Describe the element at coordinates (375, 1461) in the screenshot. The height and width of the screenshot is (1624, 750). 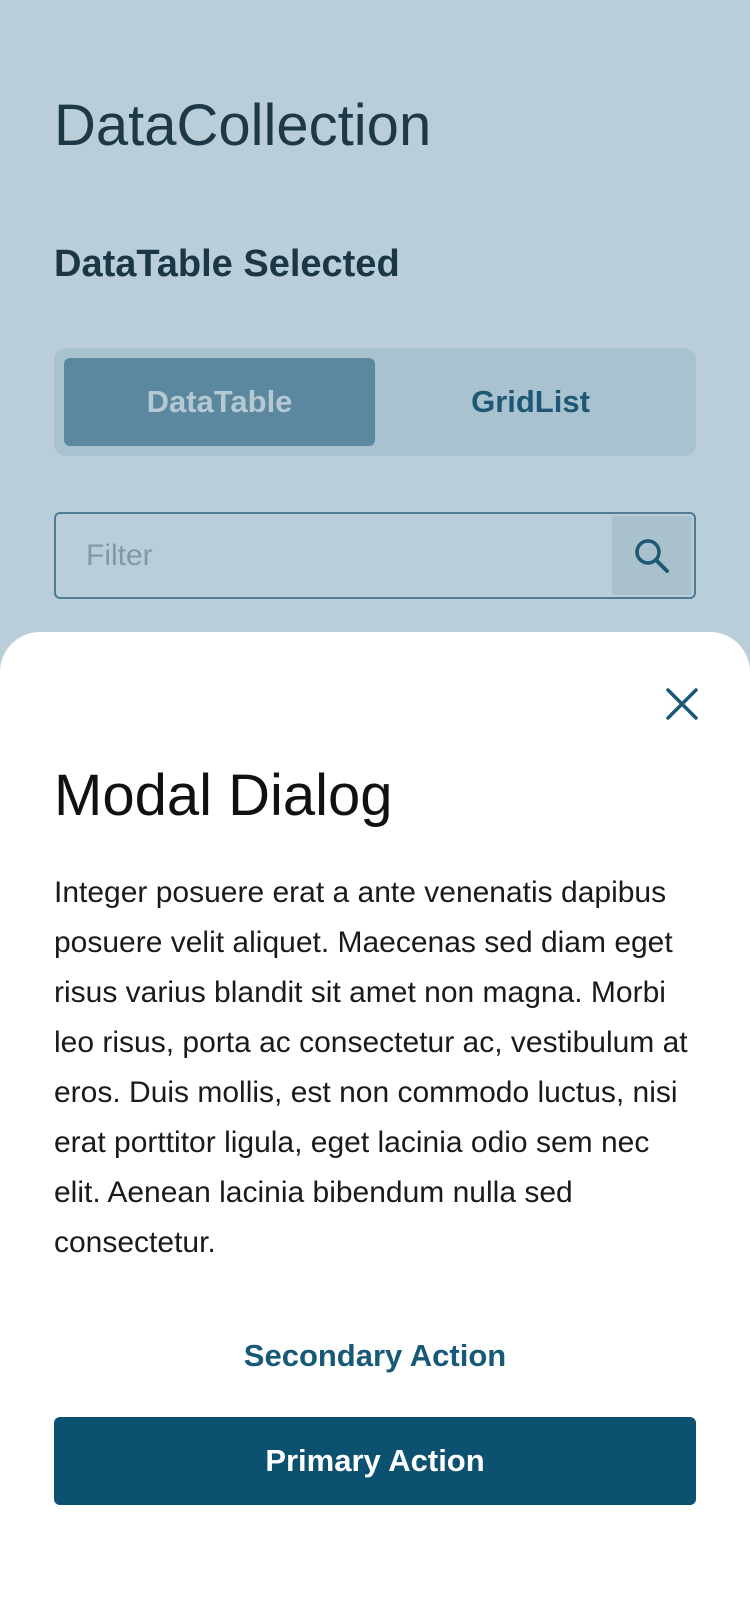
I see `primary-action-button: Primary Action` at that location.